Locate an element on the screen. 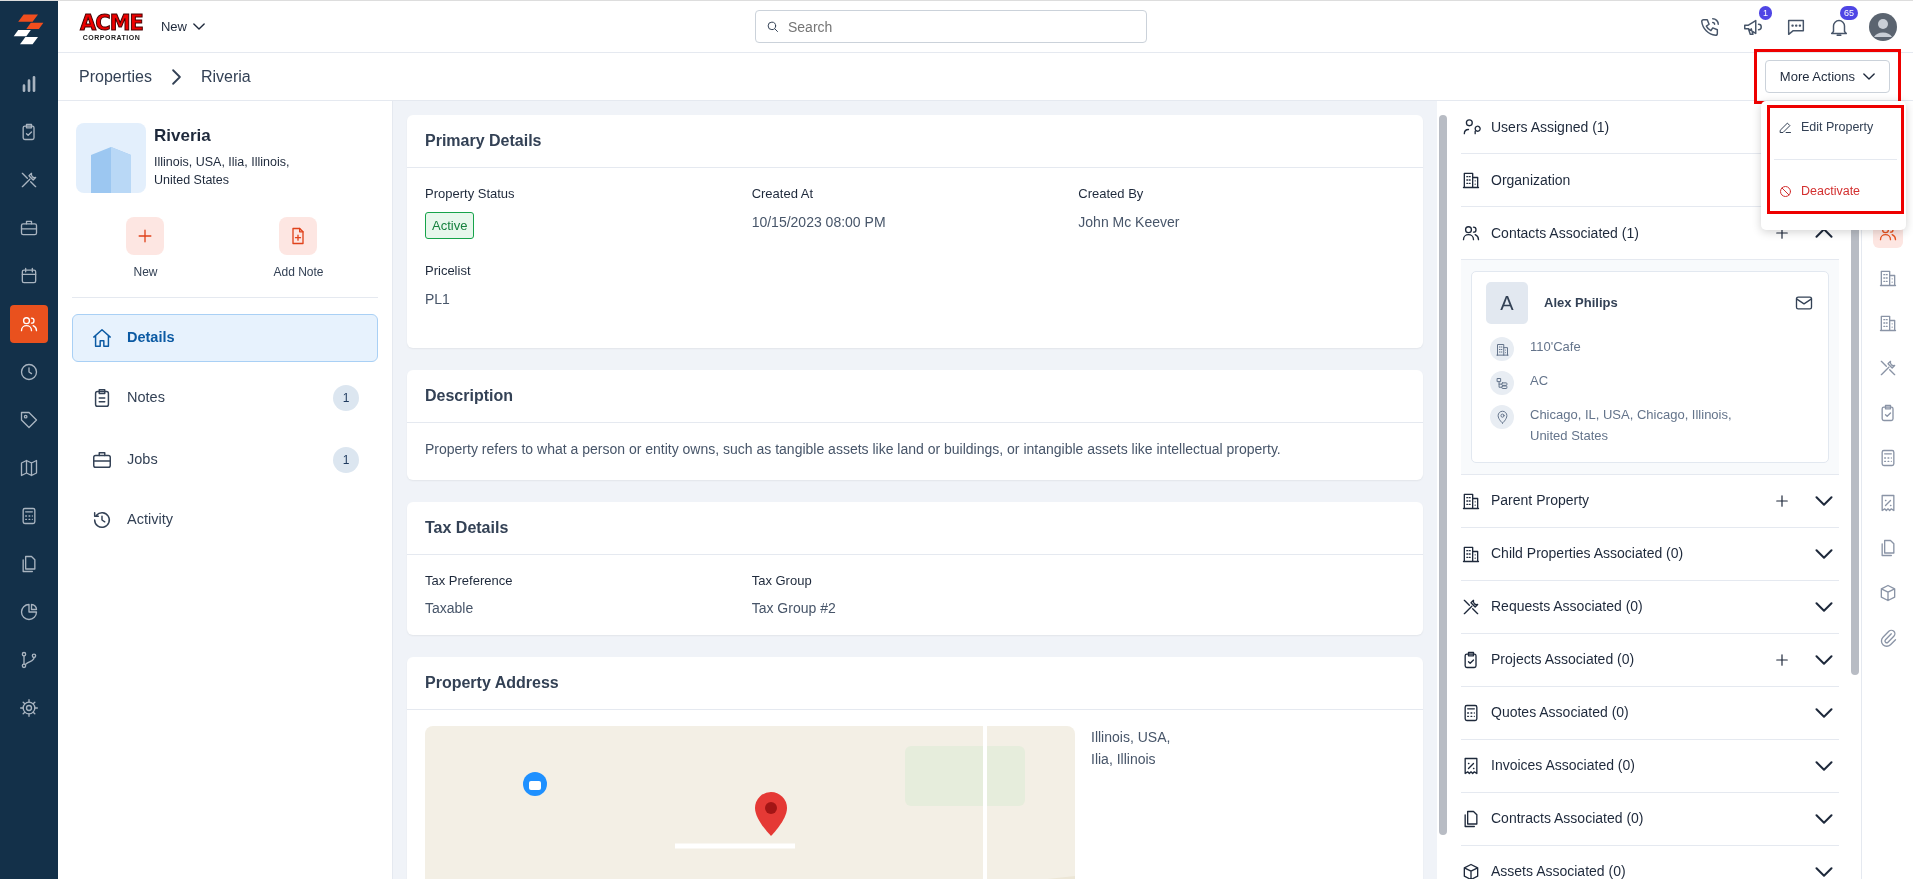 The width and height of the screenshot is (1913, 879). status-badge: Active is located at coordinates (450, 225).